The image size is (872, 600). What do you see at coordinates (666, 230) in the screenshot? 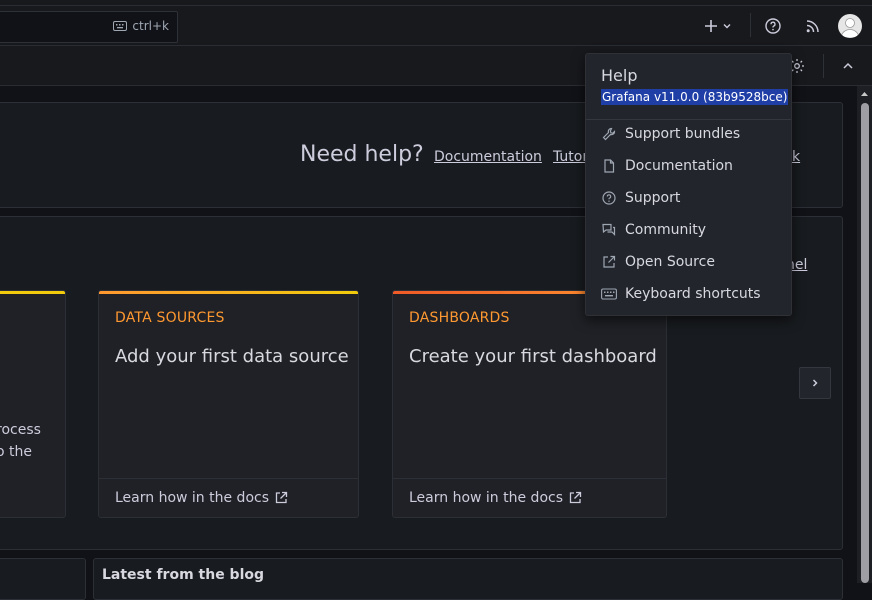
I see `menu-item-label: Community` at bounding box center [666, 230].